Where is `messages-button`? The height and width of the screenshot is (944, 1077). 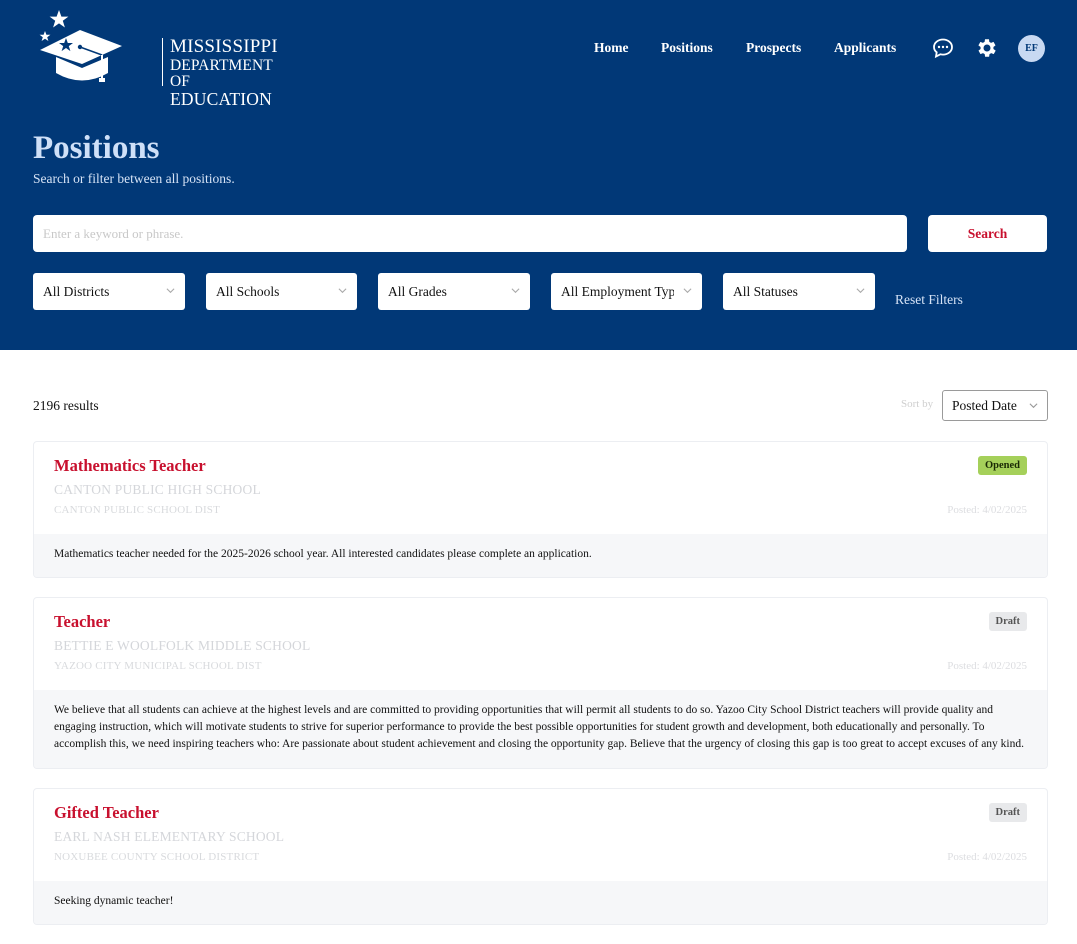
messages-button is located at coordinates (943, 48).